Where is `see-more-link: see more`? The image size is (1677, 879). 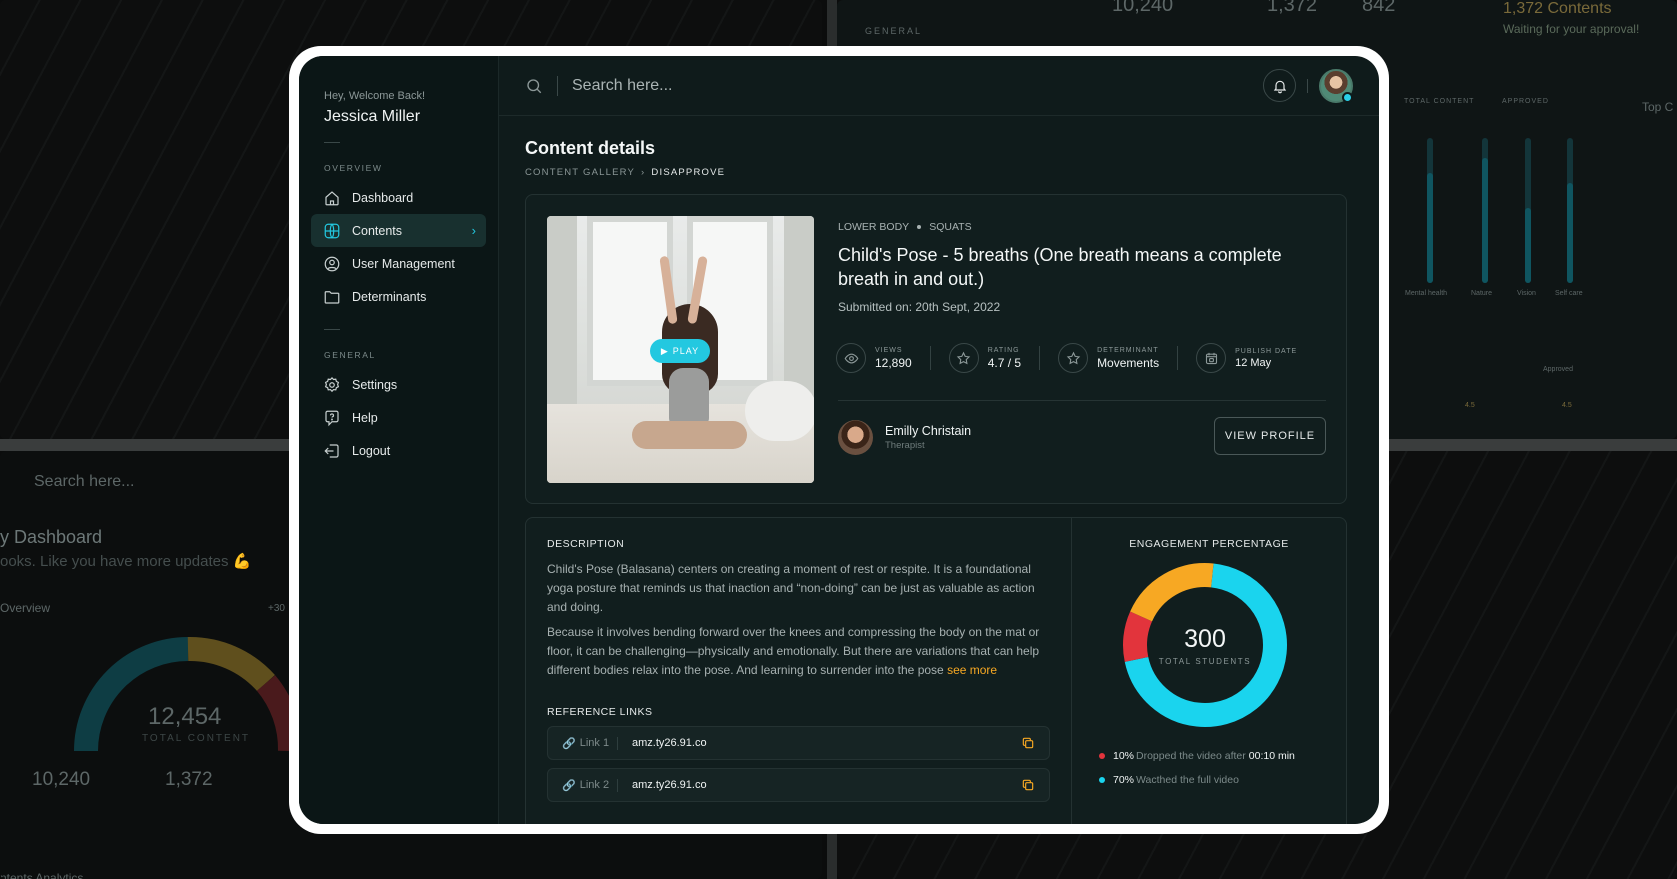
see-more-link: see more is located at coordinates (972, 670).